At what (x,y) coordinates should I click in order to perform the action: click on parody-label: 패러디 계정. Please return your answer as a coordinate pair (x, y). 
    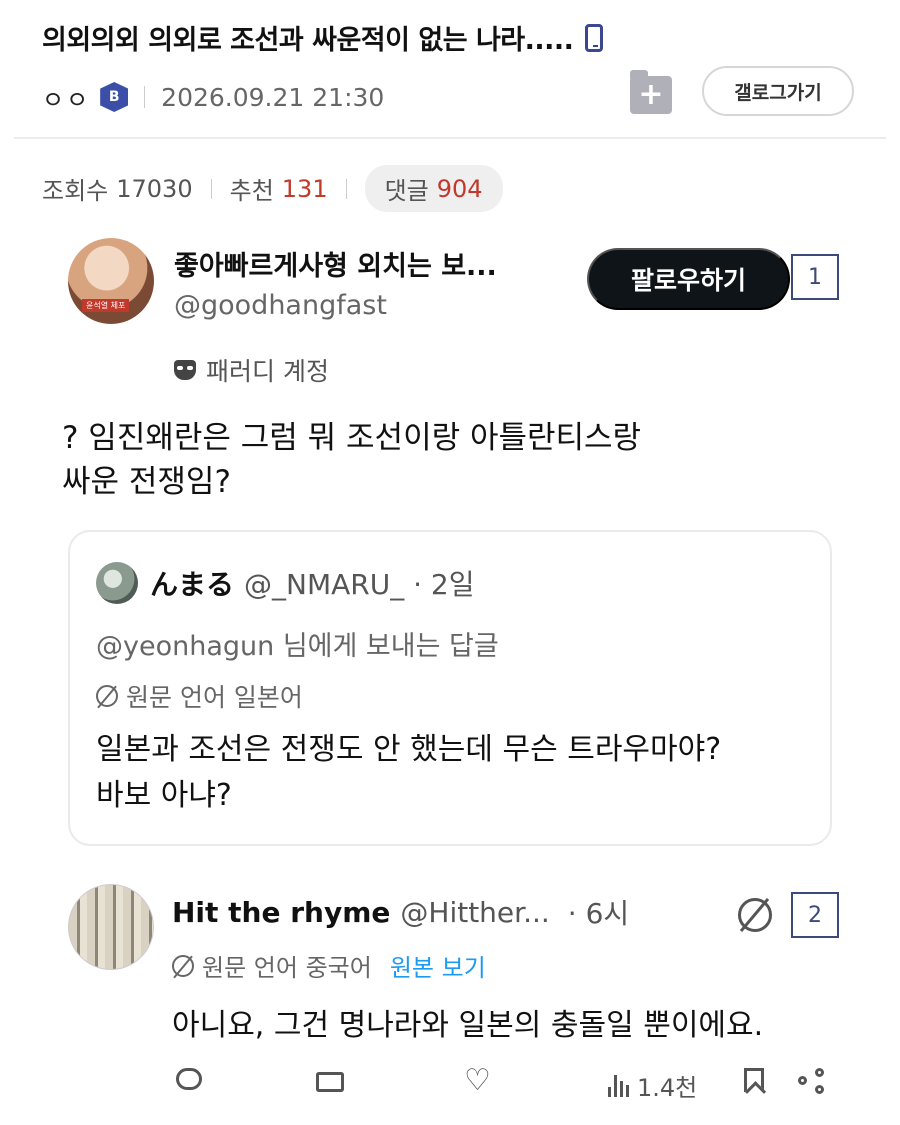
    Looking at the image, I should click on (251, 370).